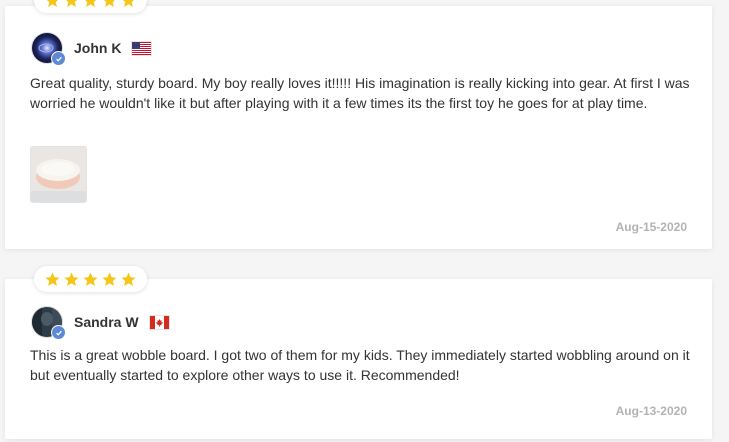 The height and width of the screenshot is (442, 729). I want to click on ca-flag-icon, so click(159, 322).